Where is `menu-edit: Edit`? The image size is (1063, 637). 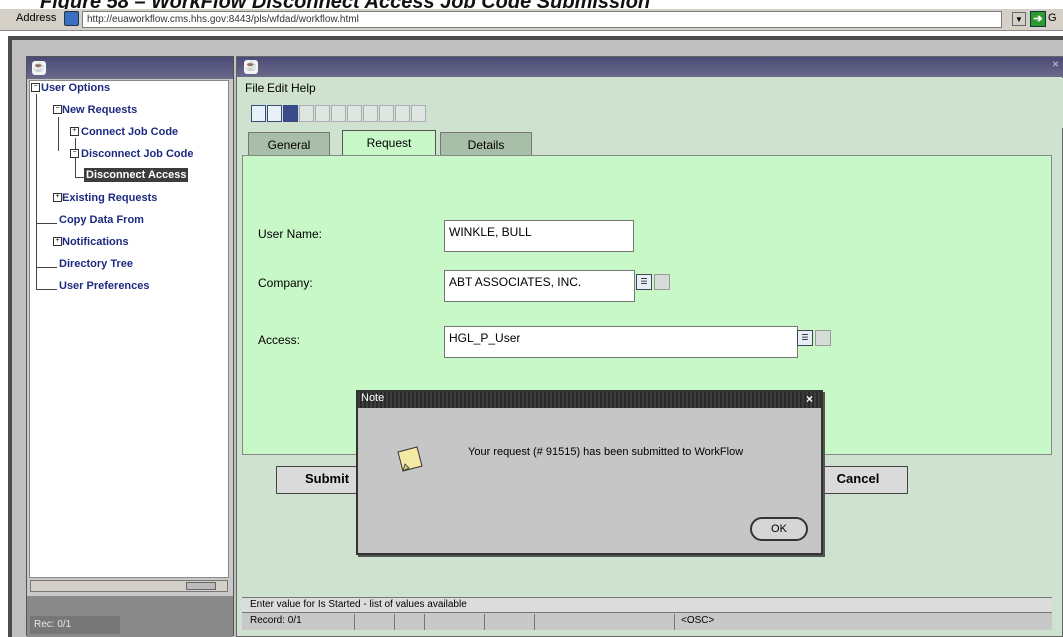
menu-edit: Edit is located at coordinates (277, 88).